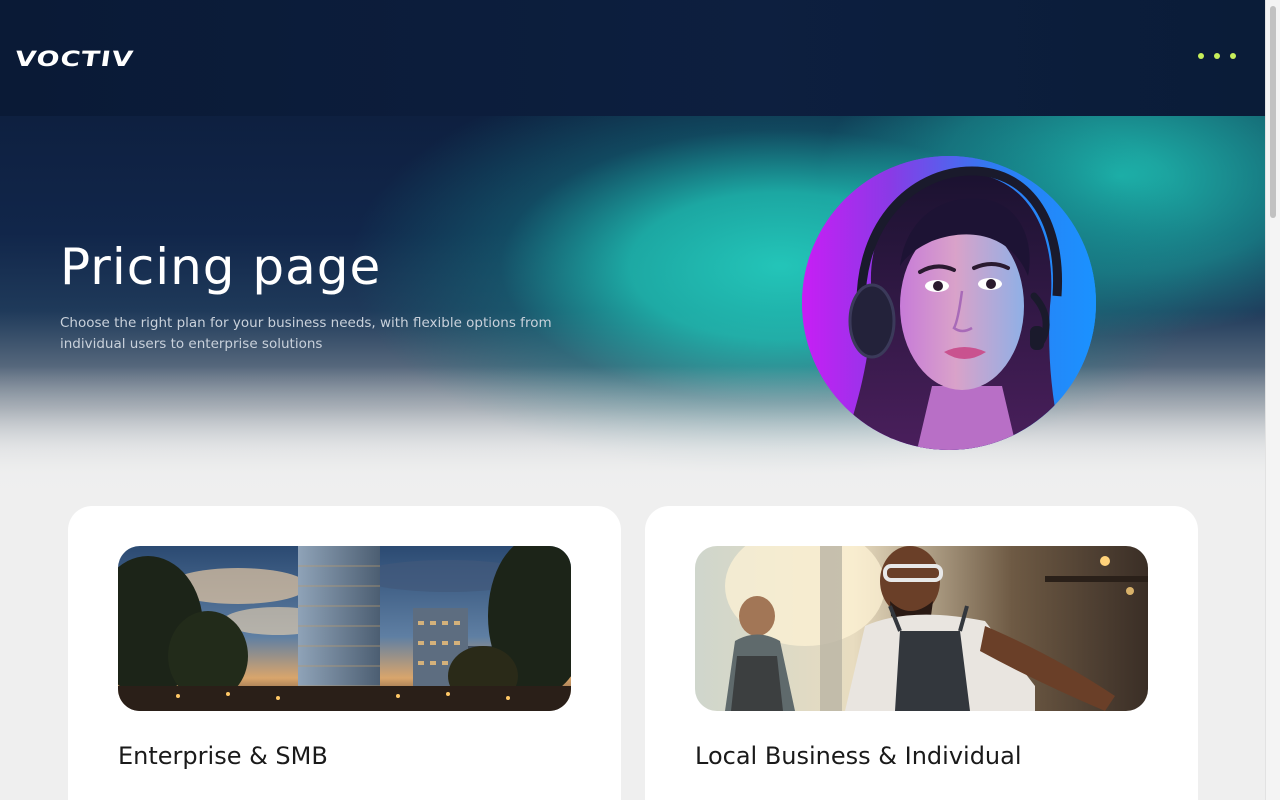  I want to click on vertical-scrollbar, so click(1272, 400).